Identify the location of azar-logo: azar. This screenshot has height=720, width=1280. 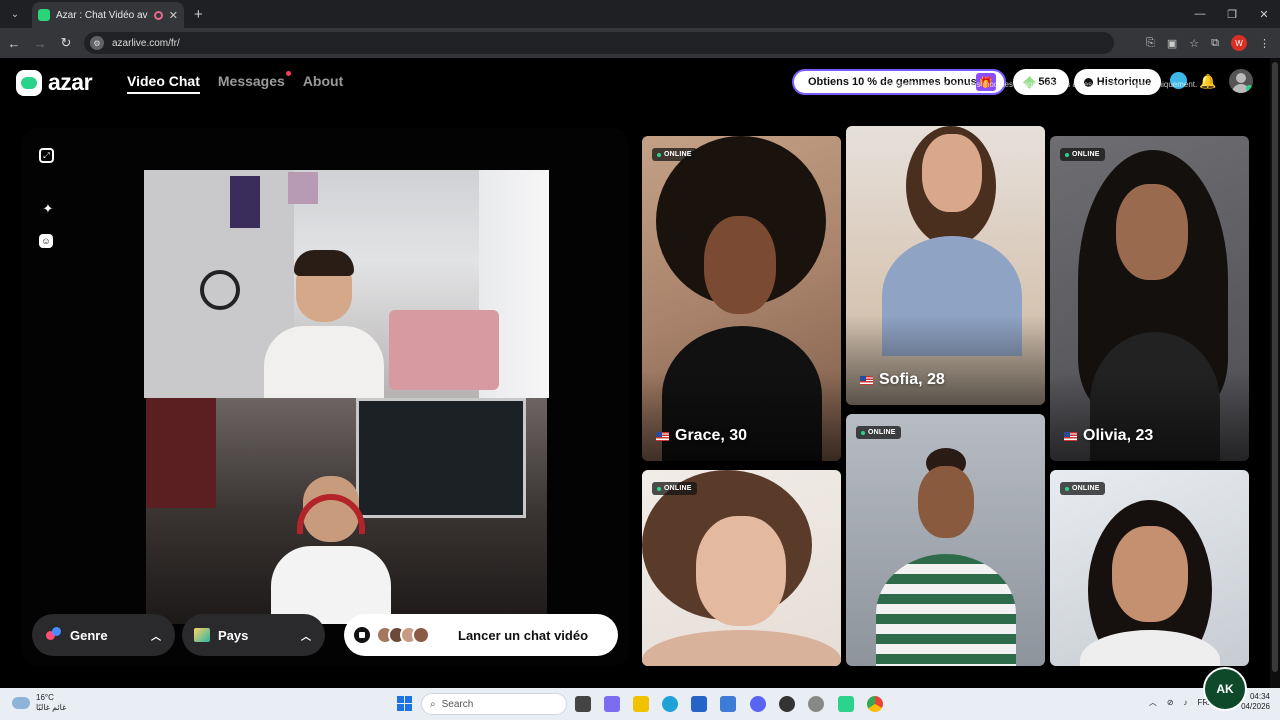
(54, 82).